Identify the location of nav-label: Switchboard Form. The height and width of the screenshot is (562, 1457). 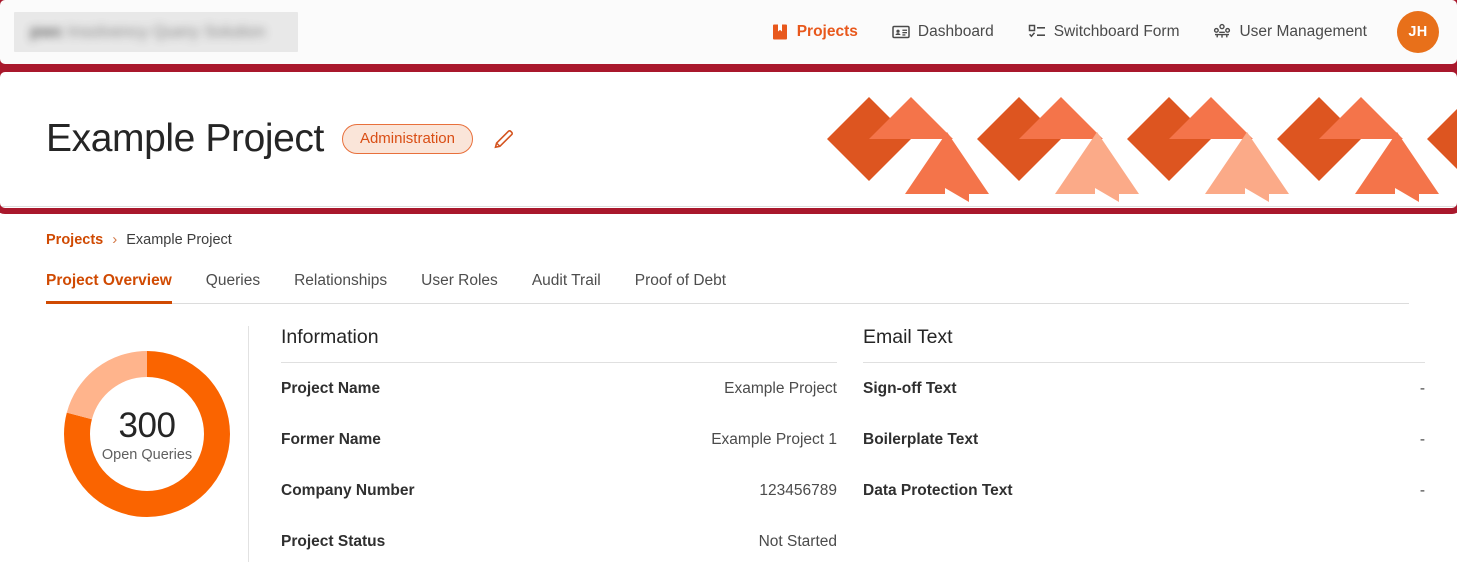
(1116, 31).